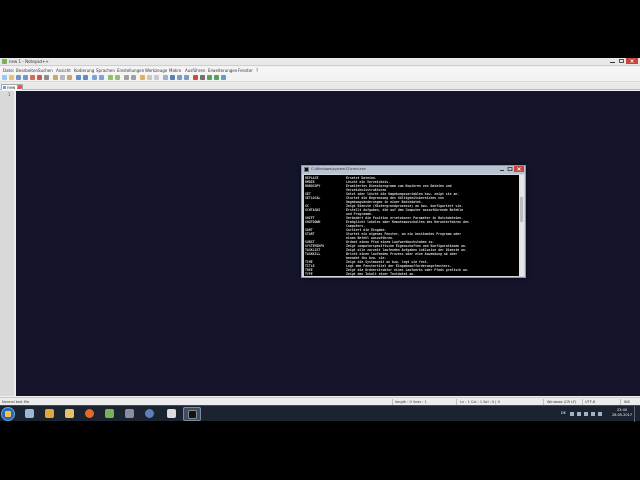  I want to click on system-tray, so click(583, 414).